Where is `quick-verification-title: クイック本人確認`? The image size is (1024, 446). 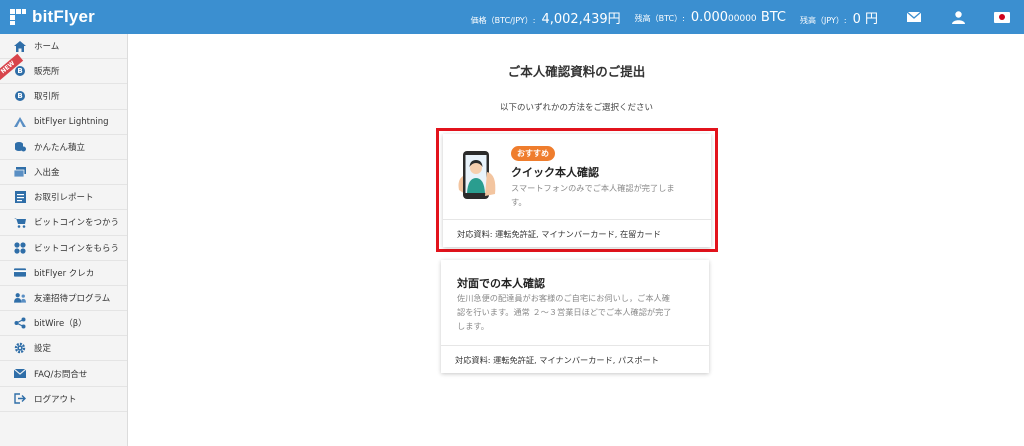 quick-verification-title: クイック本人確認 is located at coordinates (555, 172).